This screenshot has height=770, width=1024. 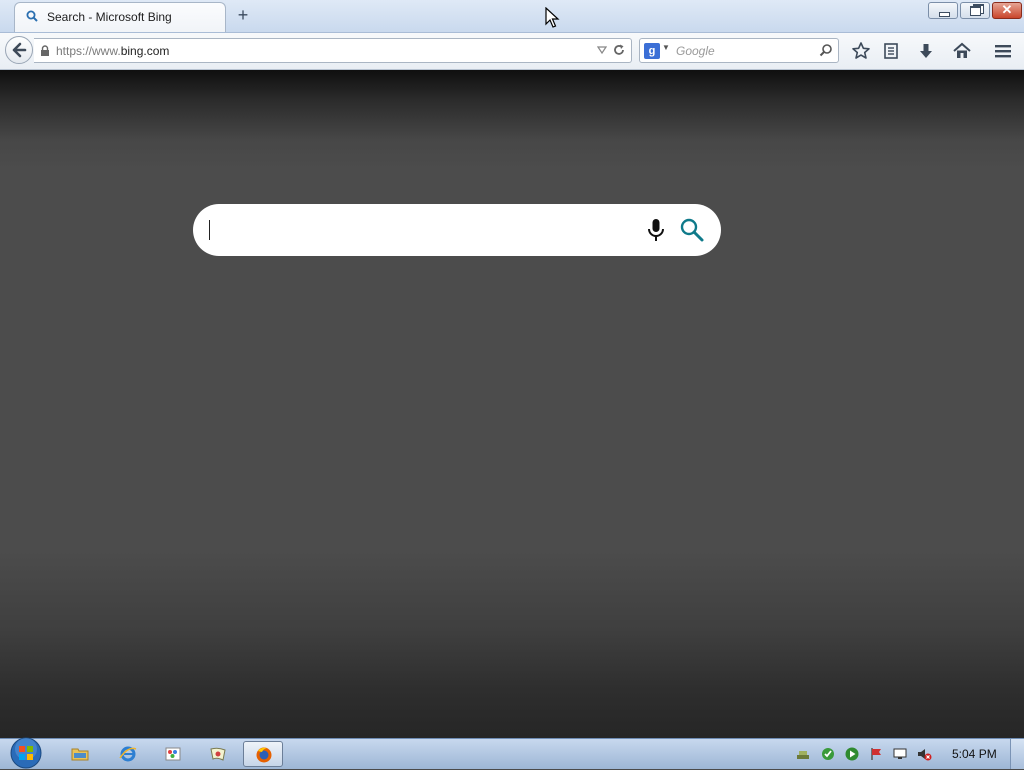 I want to click on reload-icon, so click(x=619, y=50).